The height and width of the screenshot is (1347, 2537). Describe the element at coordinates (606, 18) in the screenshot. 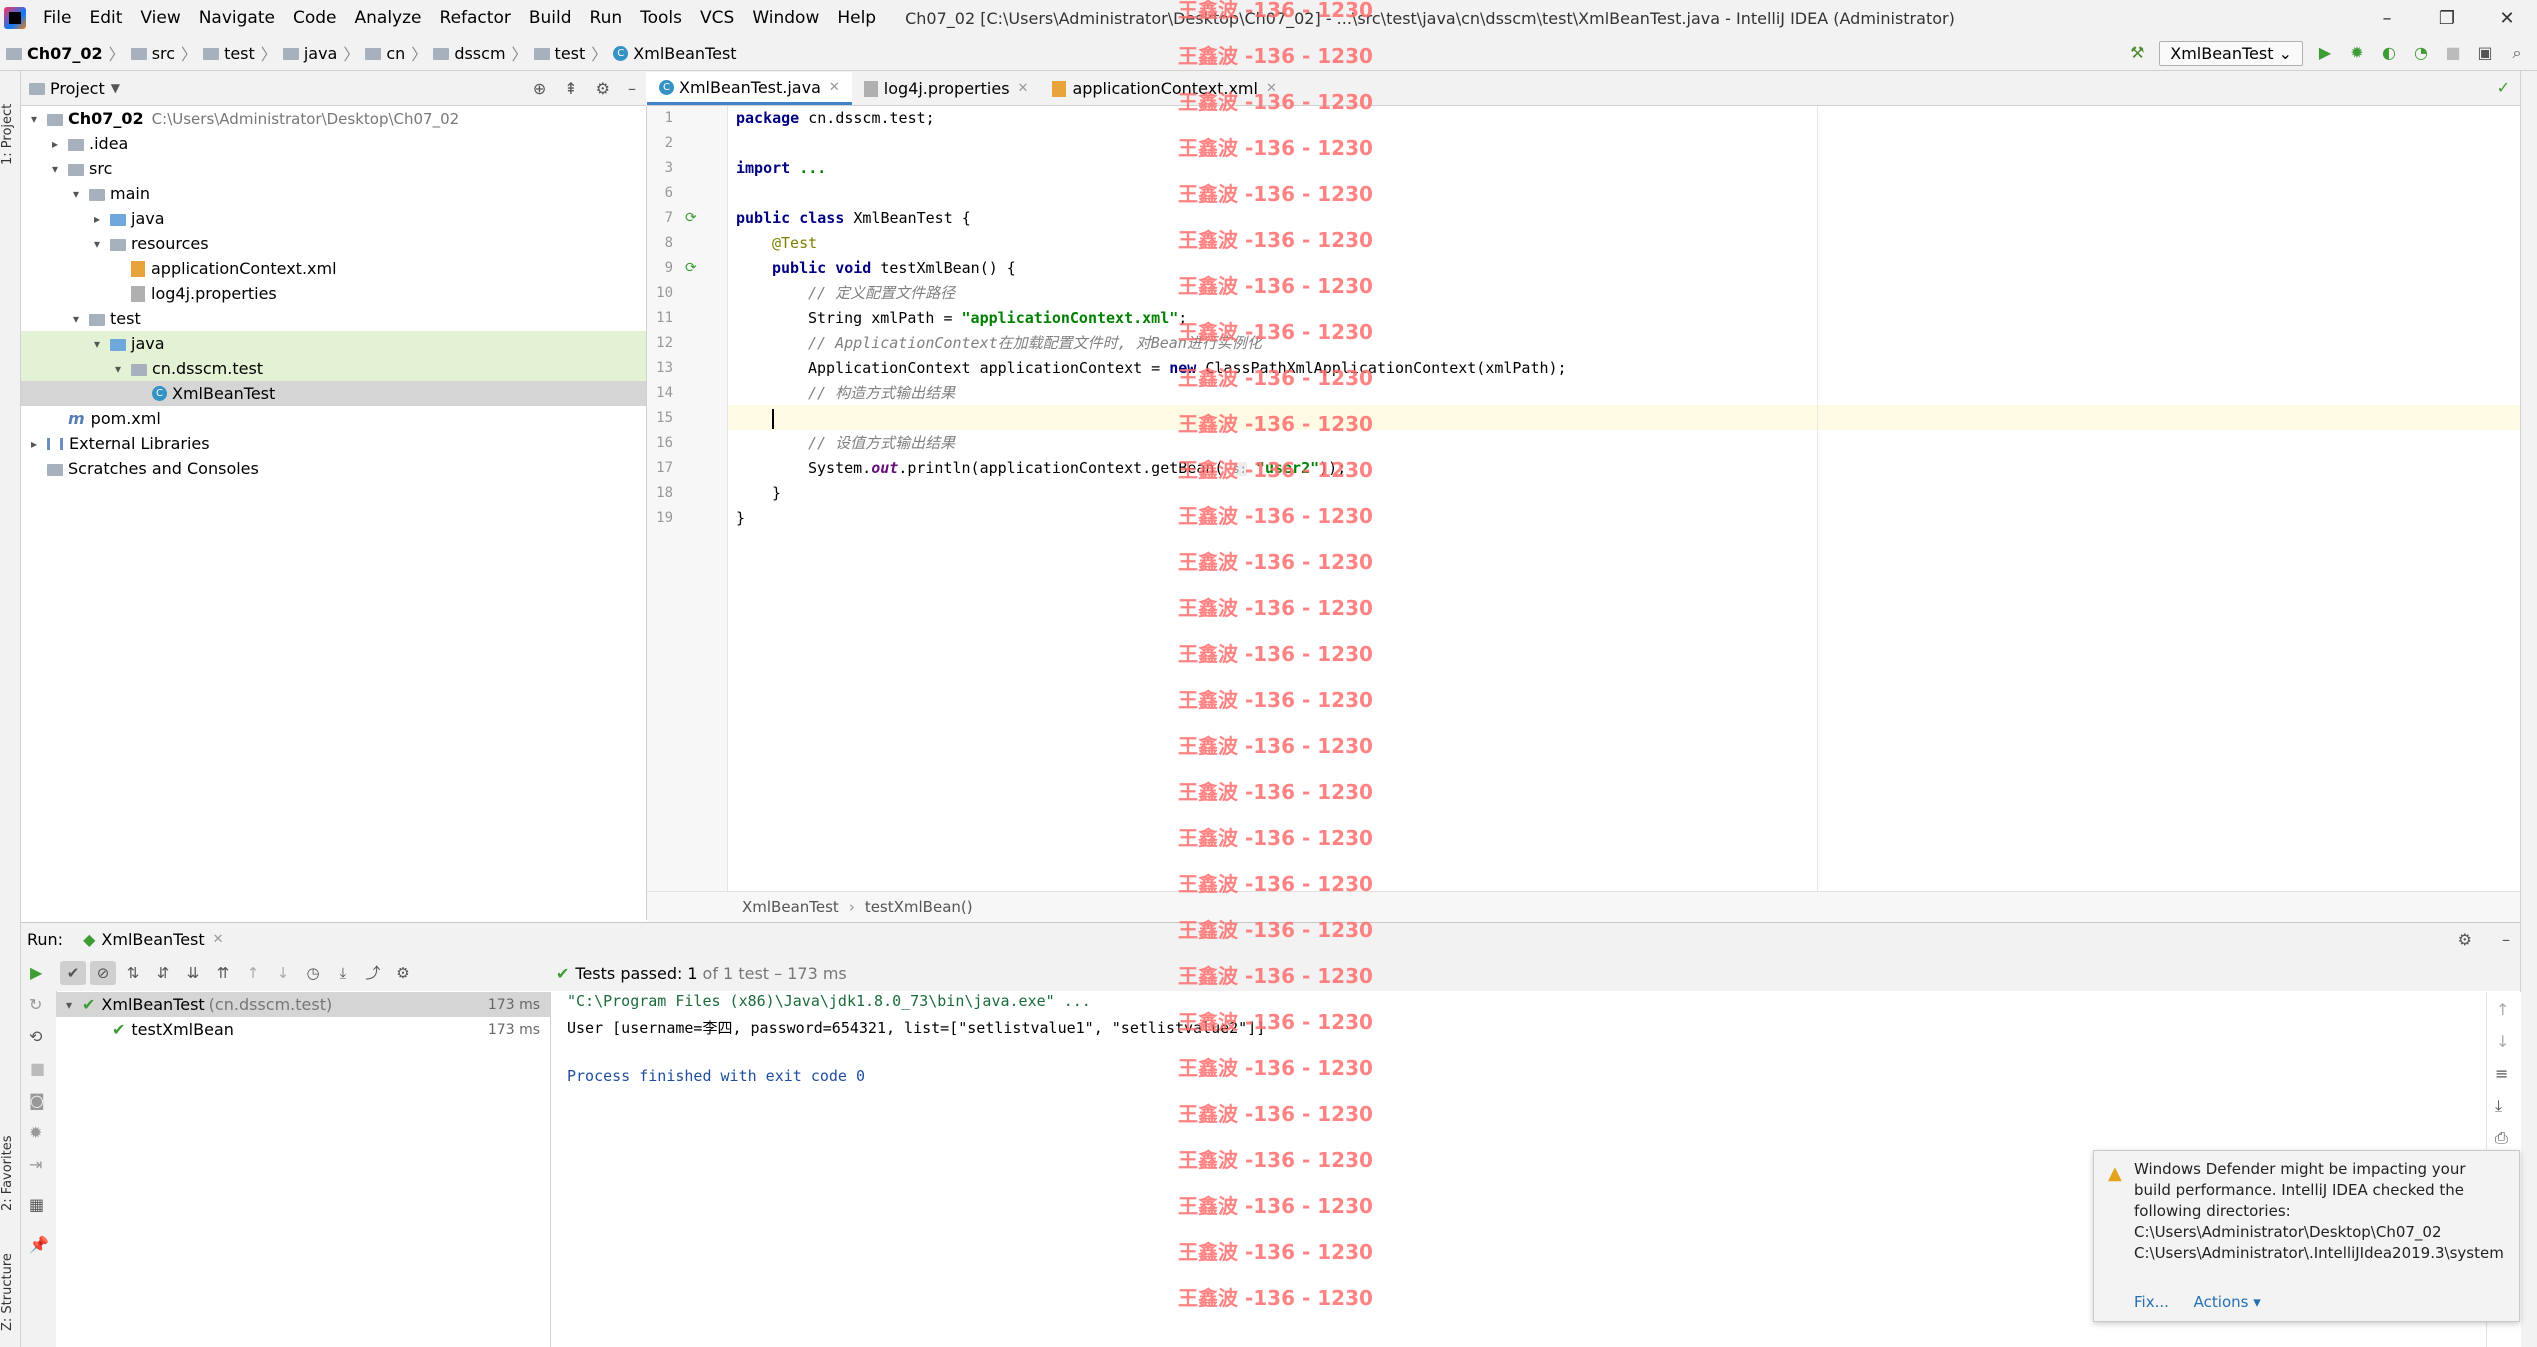

I see `menu-run: Run` at that location.